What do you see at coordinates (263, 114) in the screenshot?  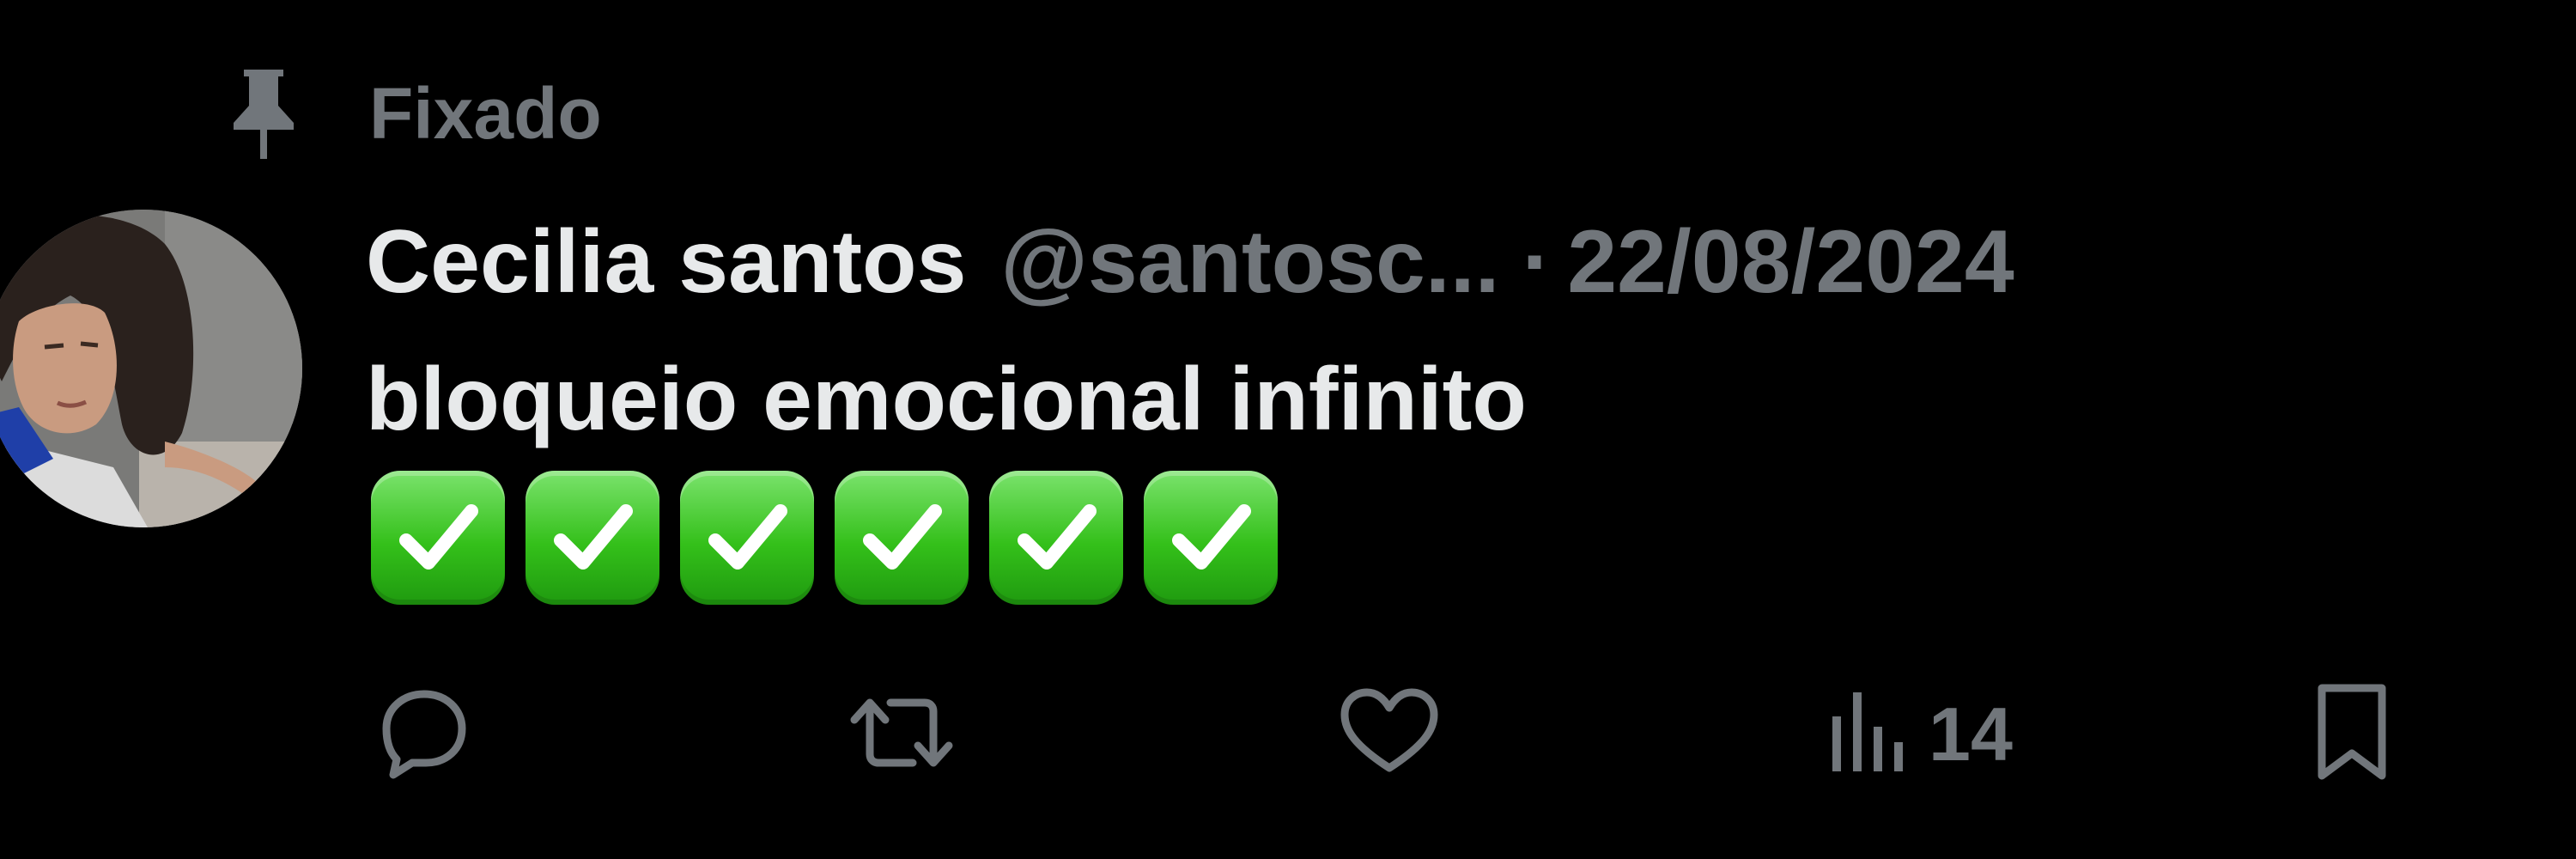 I see `pin-icon` at bounding box center [263, 114].